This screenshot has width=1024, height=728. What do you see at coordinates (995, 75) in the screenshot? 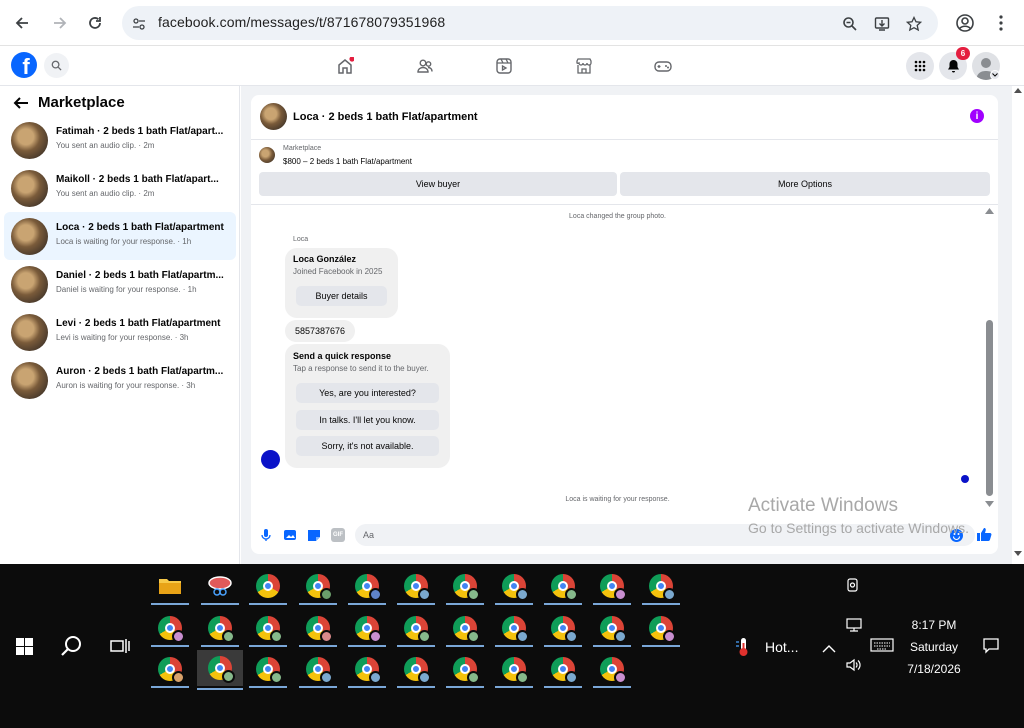
I see `account-chevron-icon` at bounding box center [995, 75].